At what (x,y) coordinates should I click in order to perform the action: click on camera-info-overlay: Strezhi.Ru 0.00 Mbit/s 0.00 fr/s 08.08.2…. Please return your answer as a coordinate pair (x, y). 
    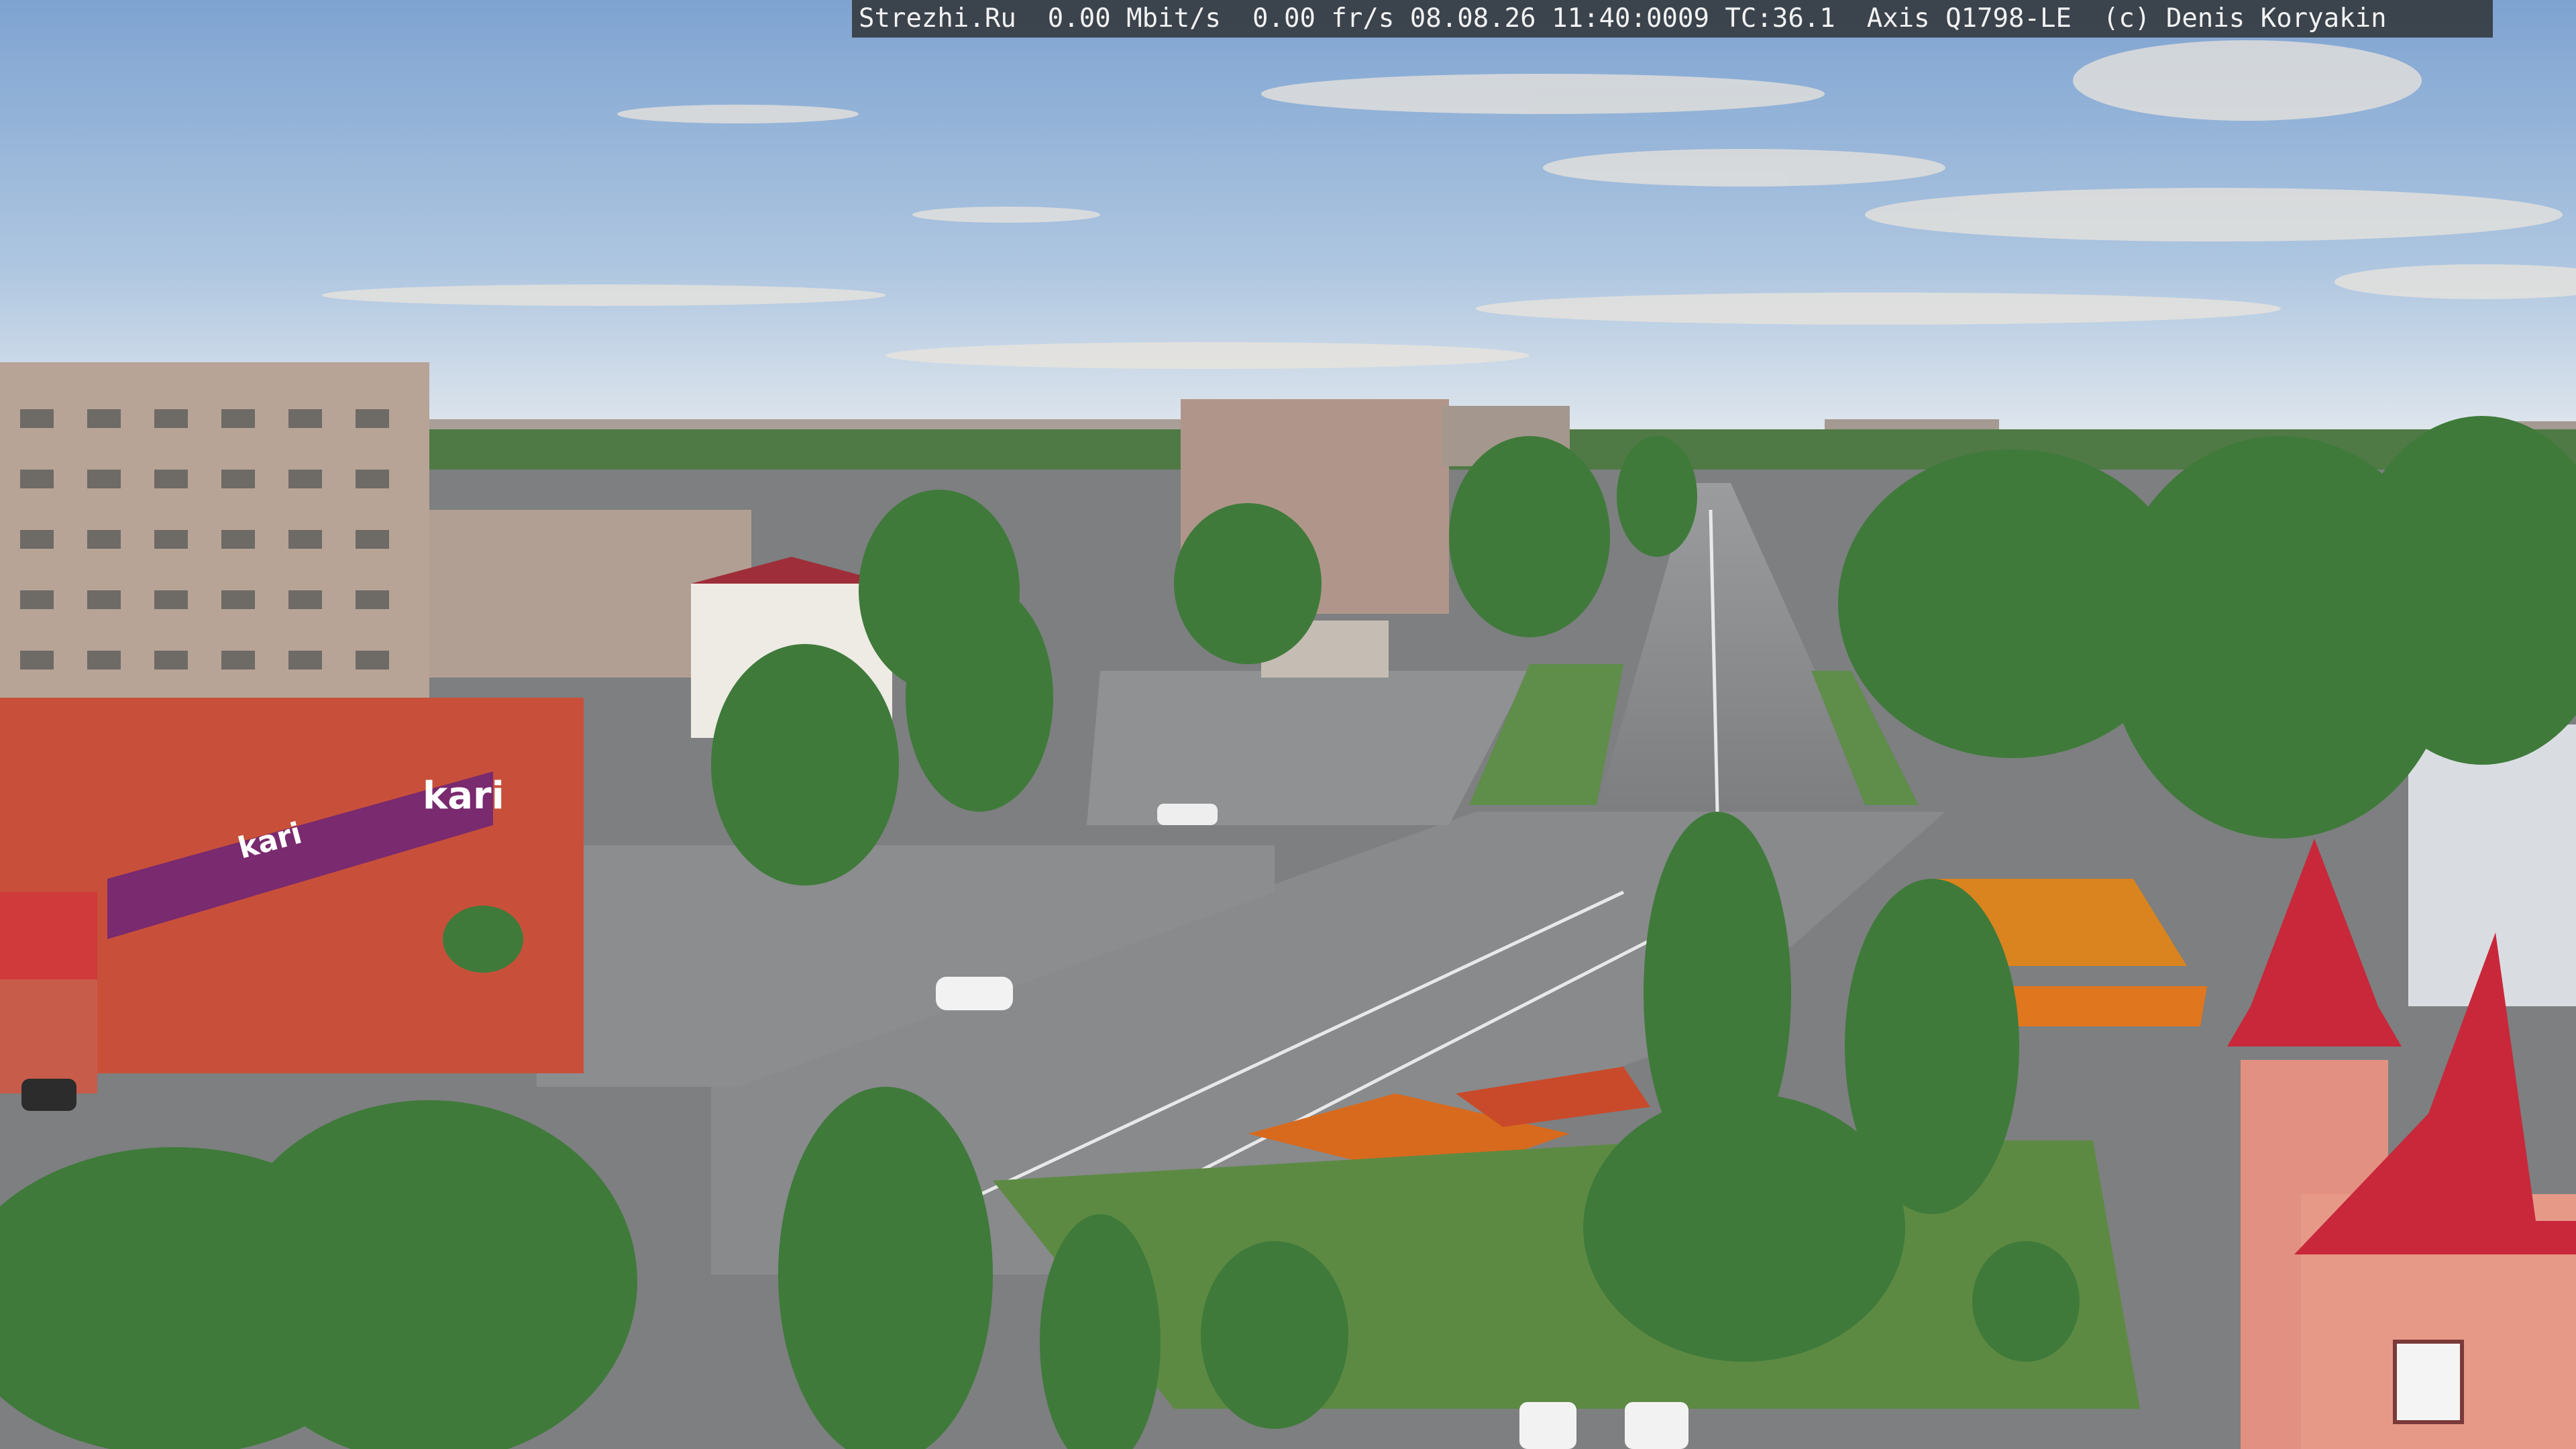
    Looking at the image, I should click on (1672, 19).